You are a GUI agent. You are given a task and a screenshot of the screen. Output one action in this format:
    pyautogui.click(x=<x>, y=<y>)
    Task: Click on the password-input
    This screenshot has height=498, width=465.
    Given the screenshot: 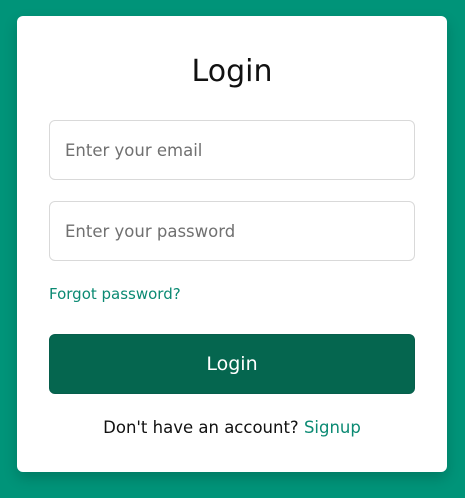 What is the action you would take?
    pyautogui.click(x=232, y=231)
    